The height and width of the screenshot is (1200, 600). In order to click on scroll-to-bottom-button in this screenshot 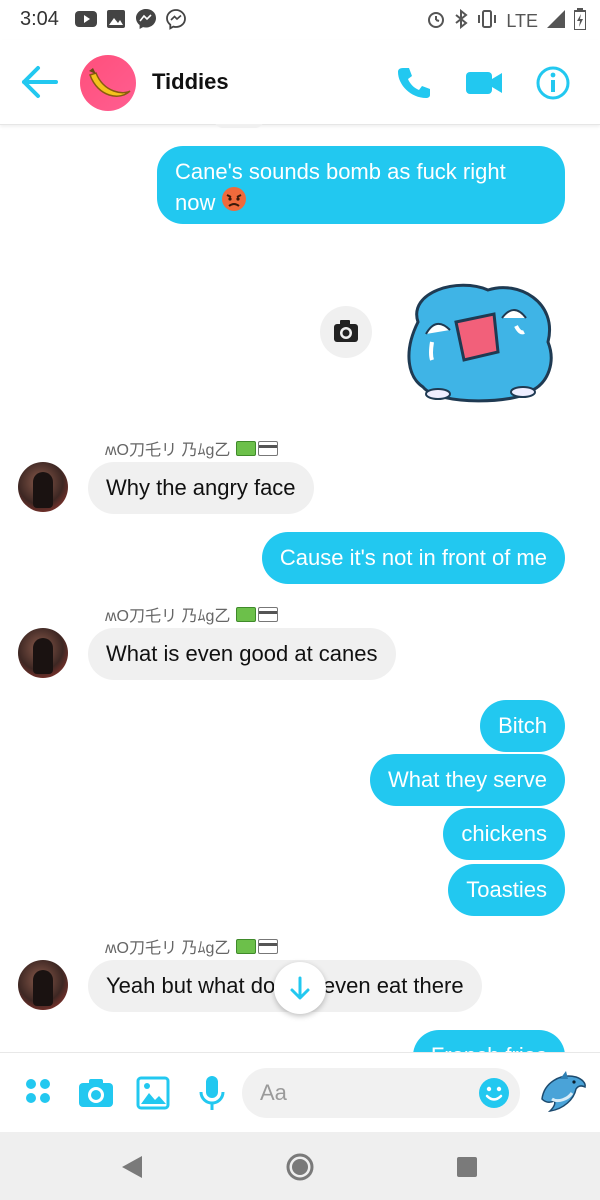, I will do `click(300, 988)`.